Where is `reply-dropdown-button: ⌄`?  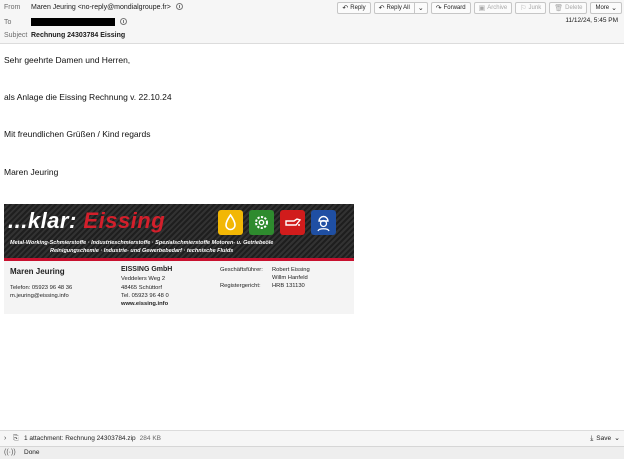 reply-dropdown-button: ⌄ is located at coordinates (421, 8).